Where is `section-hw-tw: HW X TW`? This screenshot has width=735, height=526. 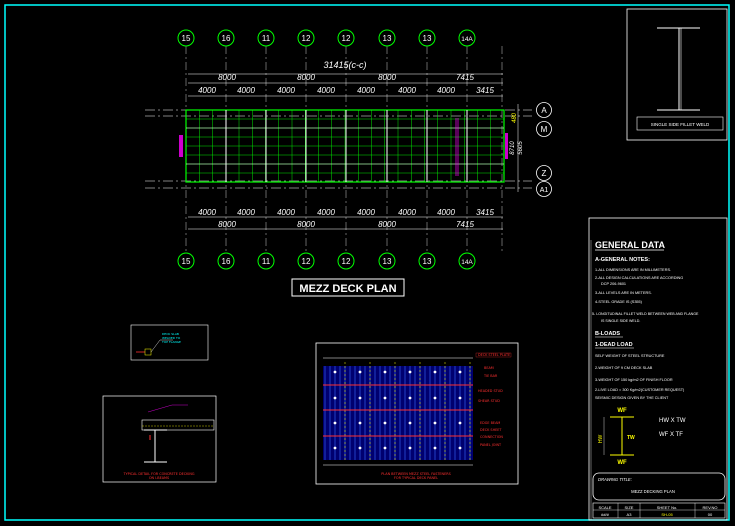
section-hw-tw: HW X TW is located at coordinates (672, 421).